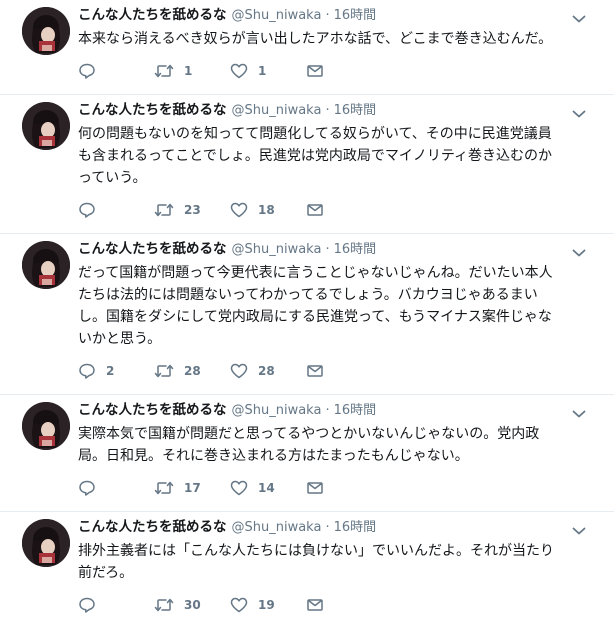 Image resolution: width=614 pixels, height=620 pixels. What do you see at coordinates (268, 71) in the screenshot?
I see `like-button: 1` at bounding box center [268, 71].